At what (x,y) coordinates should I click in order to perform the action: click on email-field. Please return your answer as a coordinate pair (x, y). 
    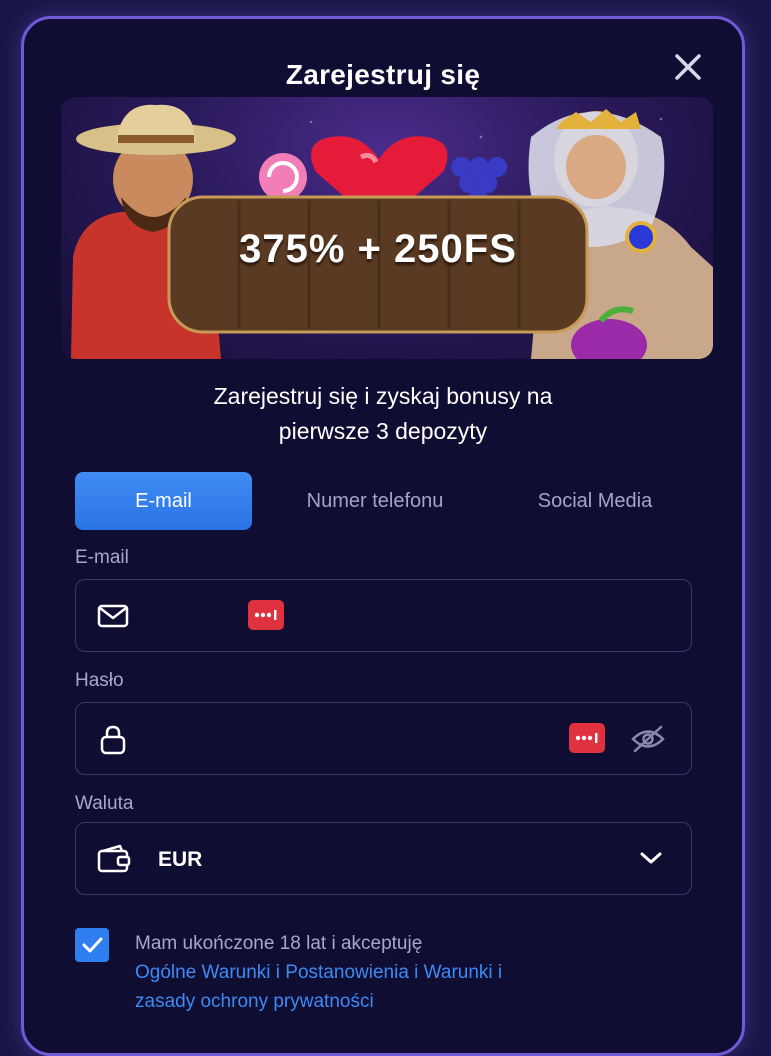
    Looking at the image, I should click on (383, 615).